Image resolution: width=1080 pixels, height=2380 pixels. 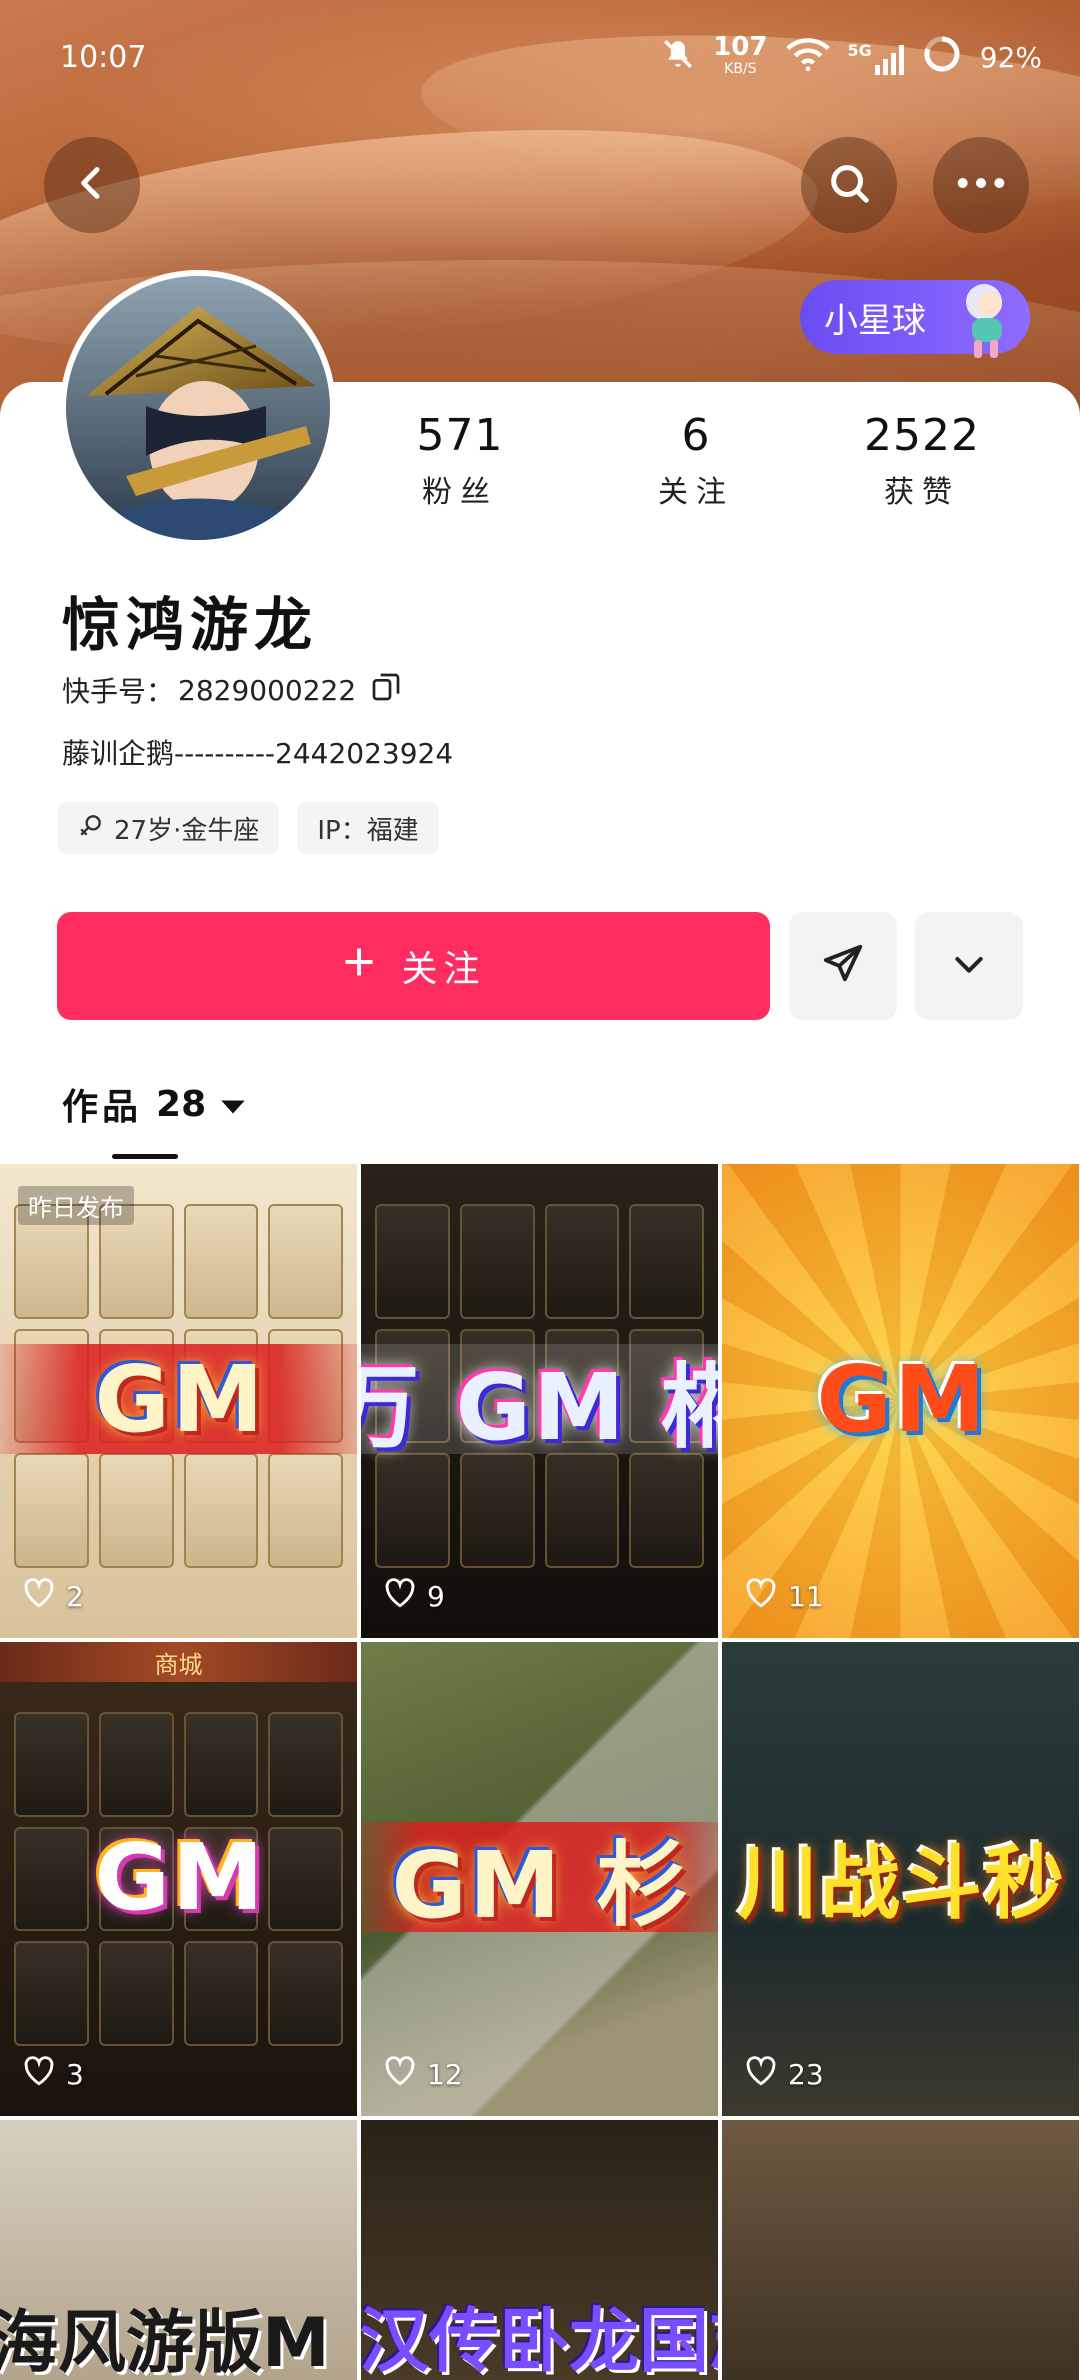 What do you see at coordinates (103, 57) in the screenshot?
I see `status-time: 10:07` at bounding box center [103, 57].